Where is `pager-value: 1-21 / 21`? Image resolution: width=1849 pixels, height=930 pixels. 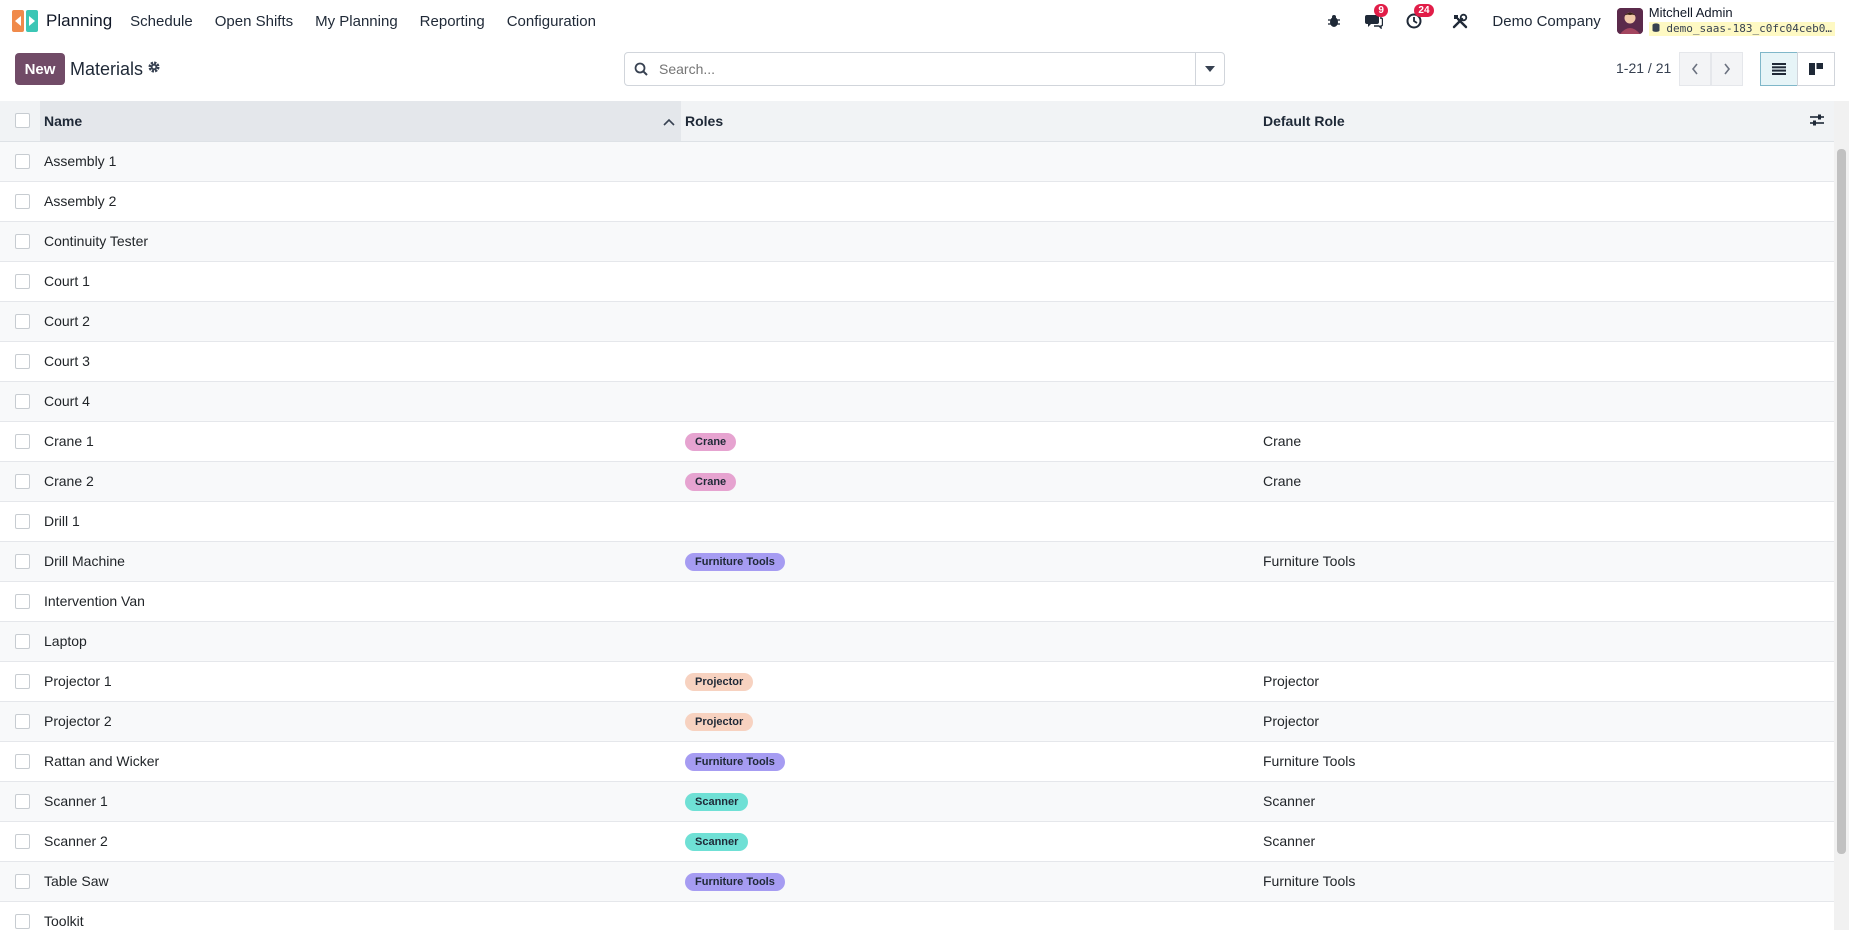 pager-value: 1-21 / 21 is located at coordinates (1643, 68).